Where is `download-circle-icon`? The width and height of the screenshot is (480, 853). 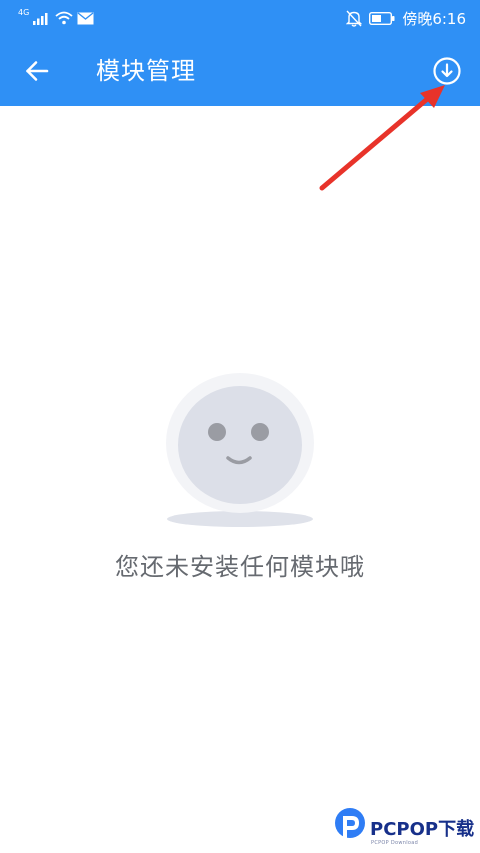
download-circle-icon is located at coordinates (447, 71).